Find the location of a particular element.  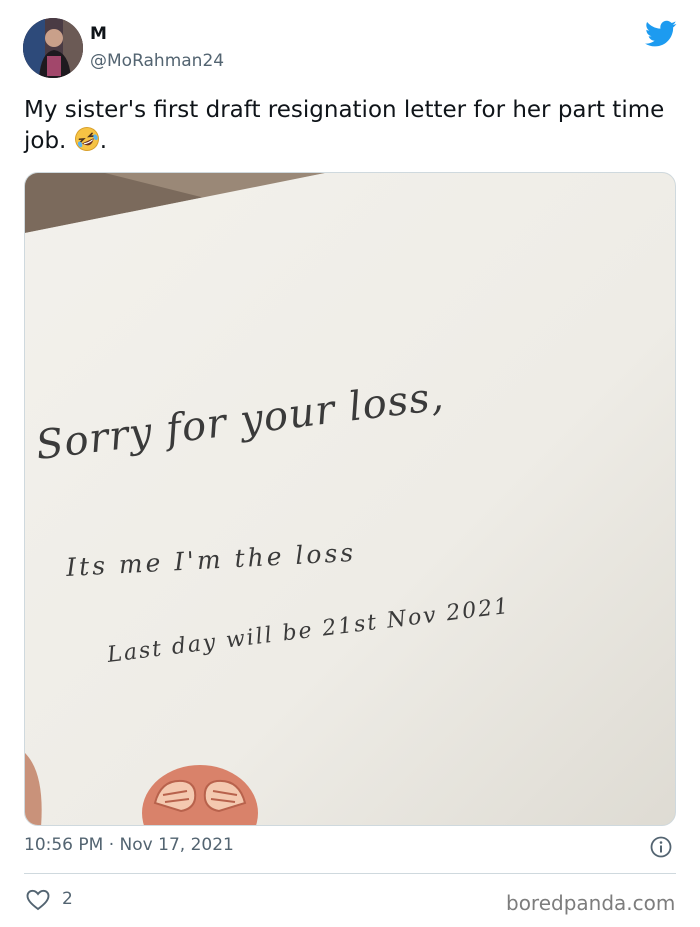

avatar is located at coordinates (53, 48).